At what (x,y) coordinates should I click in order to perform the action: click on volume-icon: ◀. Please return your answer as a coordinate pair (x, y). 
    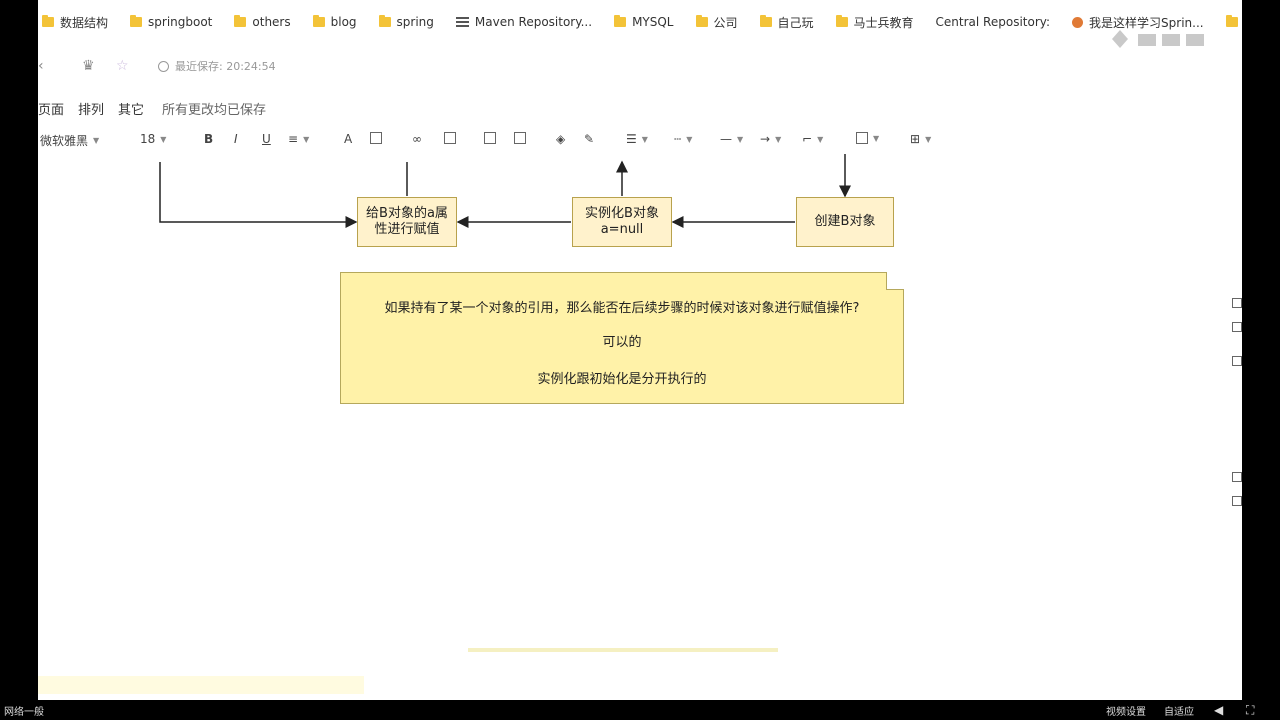
    Looking at the image, I should click on (1218, 710).